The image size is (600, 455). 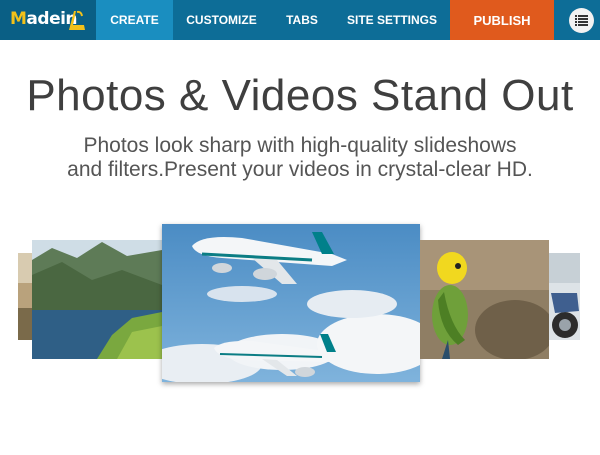 I want to click on motorcycle-image, so click(x=564, y=296).